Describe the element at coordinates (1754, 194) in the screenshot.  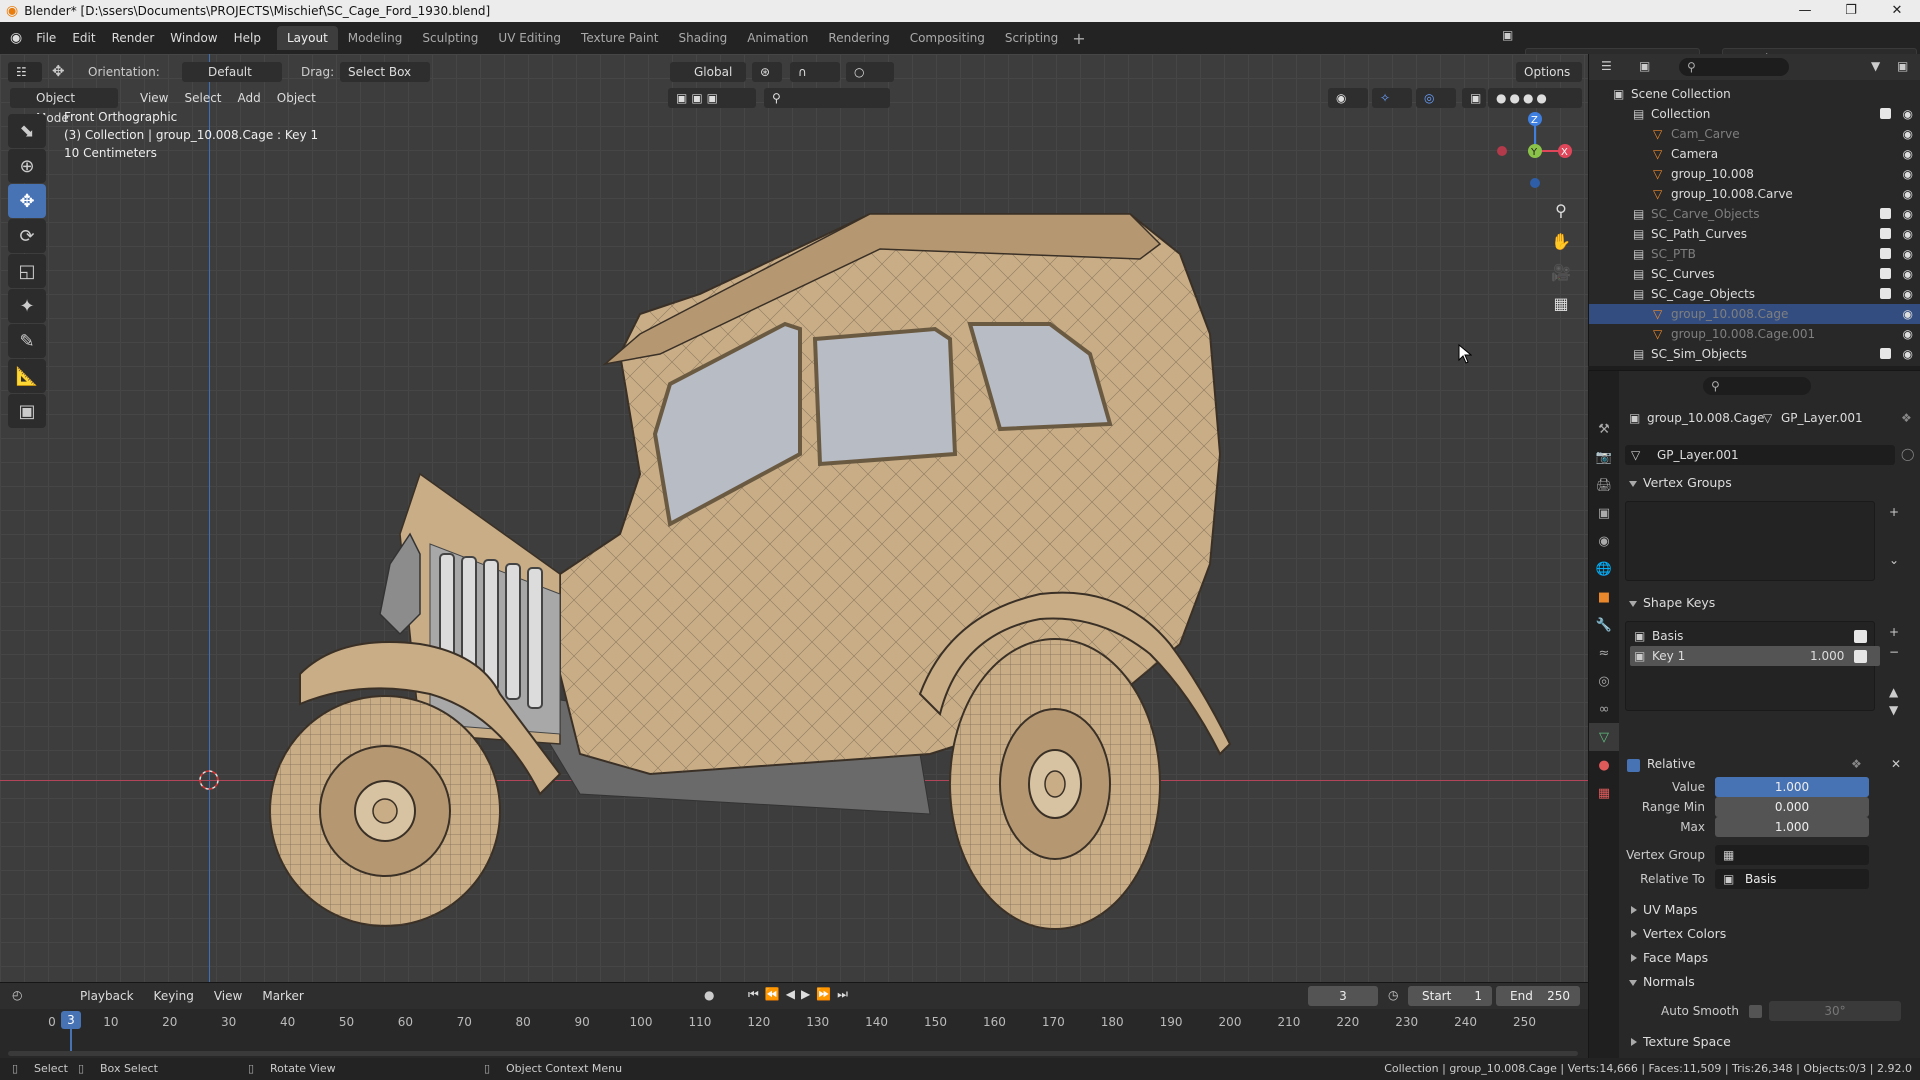
I see `outliner-row: ▽ group_10.008.Carve ◉` at that location.